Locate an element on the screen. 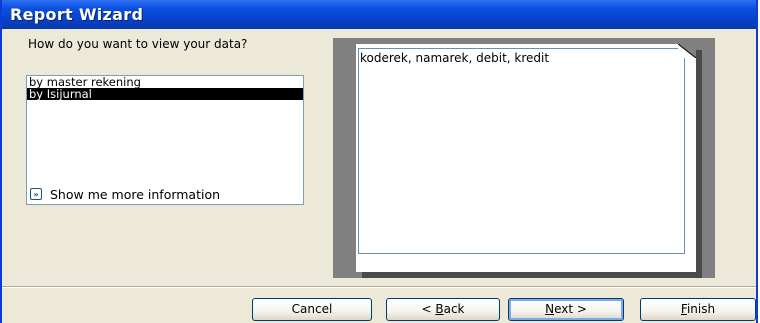 The height and width of the screenshot is (323, 760). finish-button: Finish is located at coordinates (698, 309).